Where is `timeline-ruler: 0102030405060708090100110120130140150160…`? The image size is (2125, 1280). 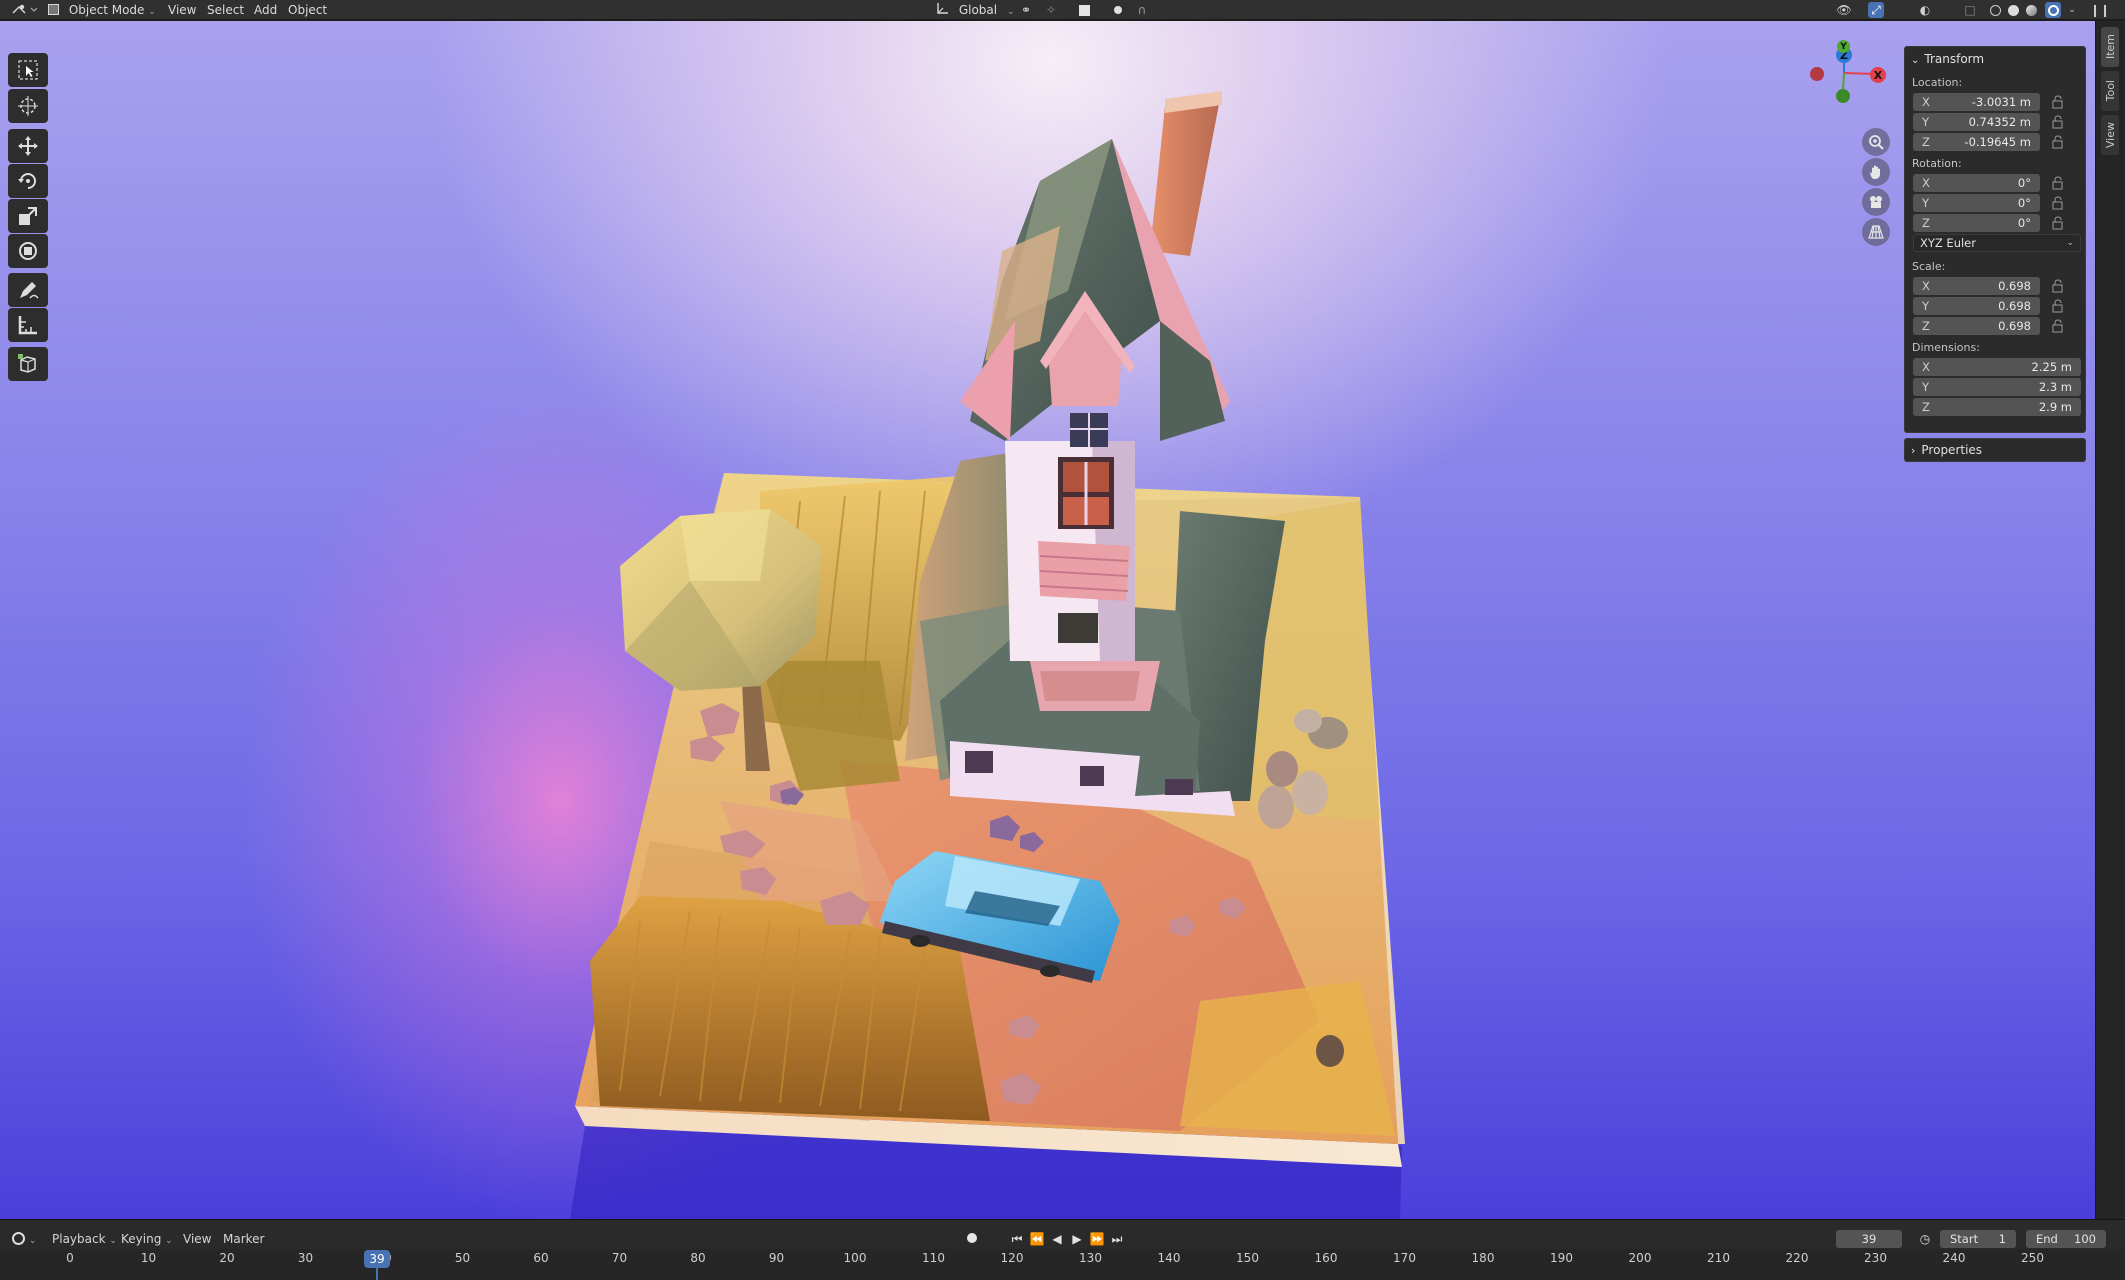
timeline-ruler: 0102030405060708090100110120130140150160… is located at coordinates (1062, 1264).